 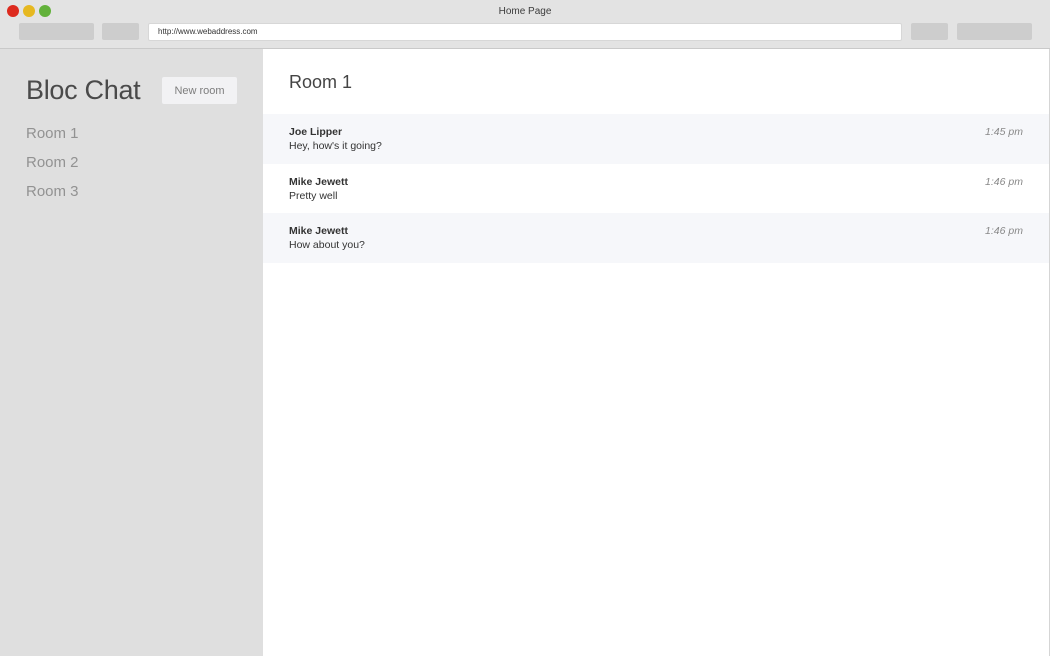 What do you see at coordinates (525, 11) in the screenshot?
I see `window-title: Home Page` at bounding box center [525, 11].